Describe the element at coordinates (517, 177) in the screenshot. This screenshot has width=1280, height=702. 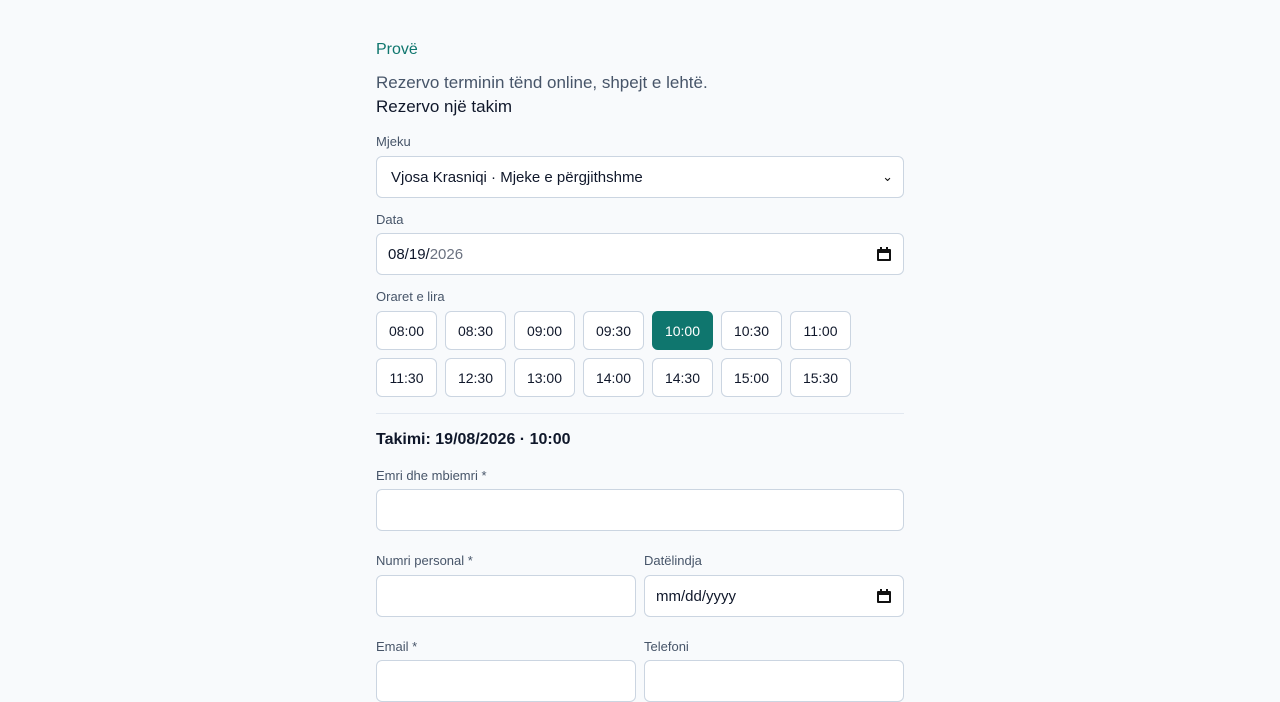
I see `doctor-select-value: Vjosa Krasniqi · Mjeke e përgjithshme` at that location.